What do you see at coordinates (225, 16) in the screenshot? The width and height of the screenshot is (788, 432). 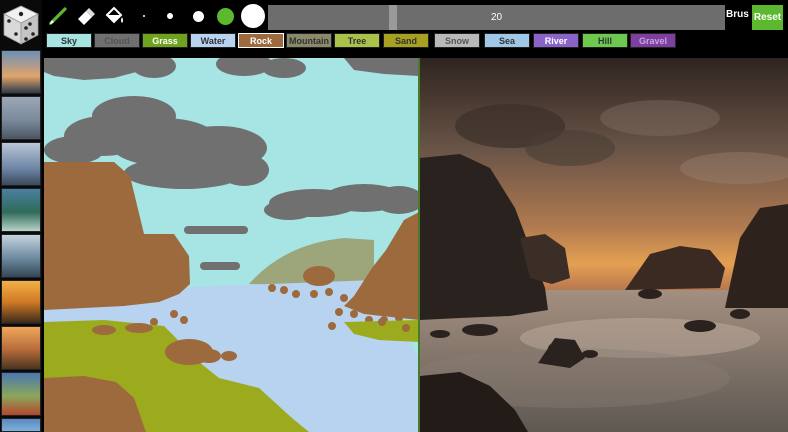 I see `brush-size-large-selected` at bounding box center [225, 16].